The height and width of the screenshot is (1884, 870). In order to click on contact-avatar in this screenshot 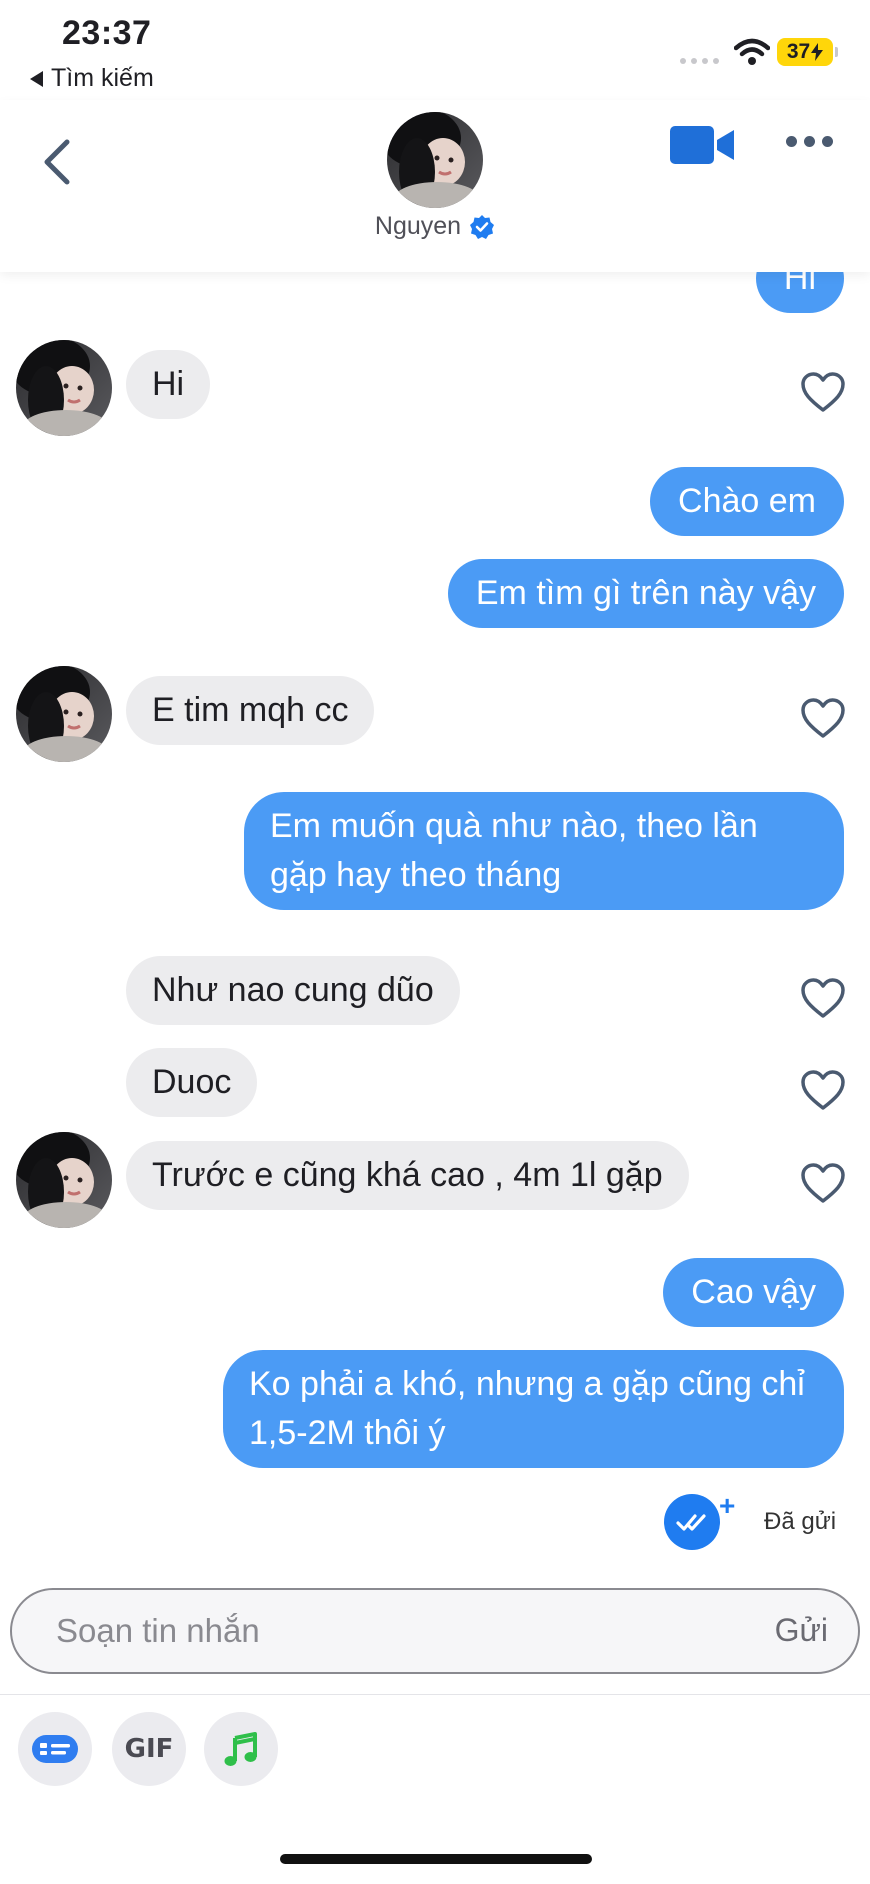, I will do `click(435, 160)`.